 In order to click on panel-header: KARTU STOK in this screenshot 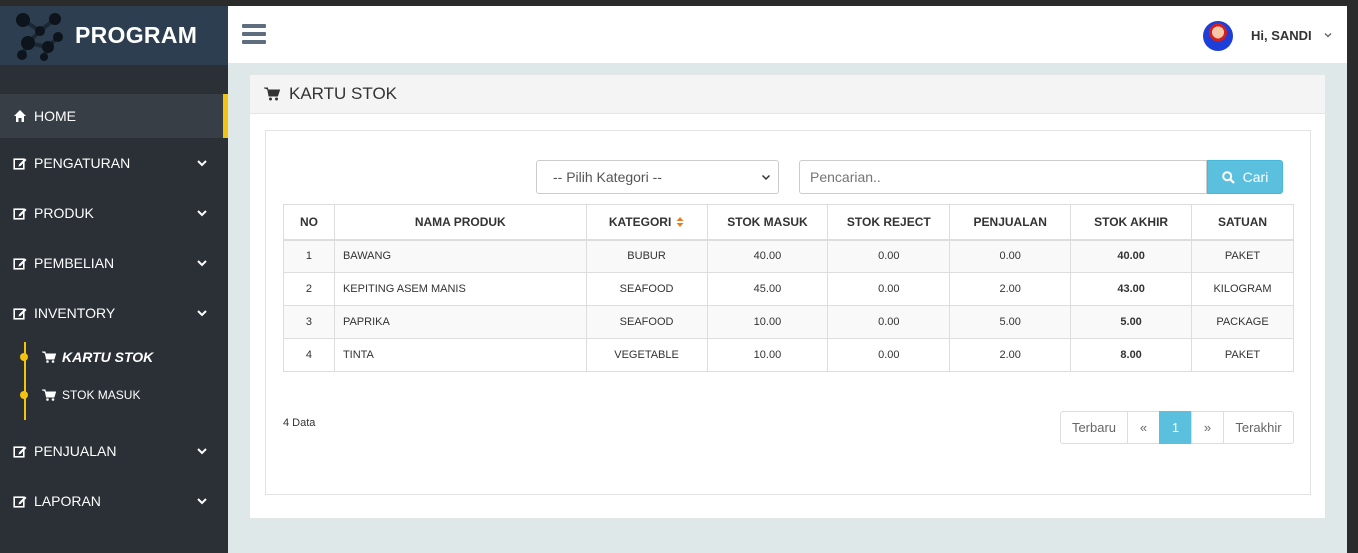, I will do `click(787, 94)`.